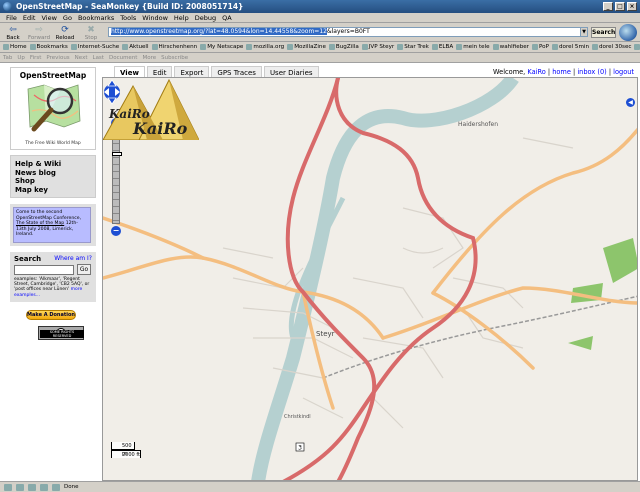 This screenshot has height=492, width=640. I want to click on menu-qa: QA, so click(227, 18).